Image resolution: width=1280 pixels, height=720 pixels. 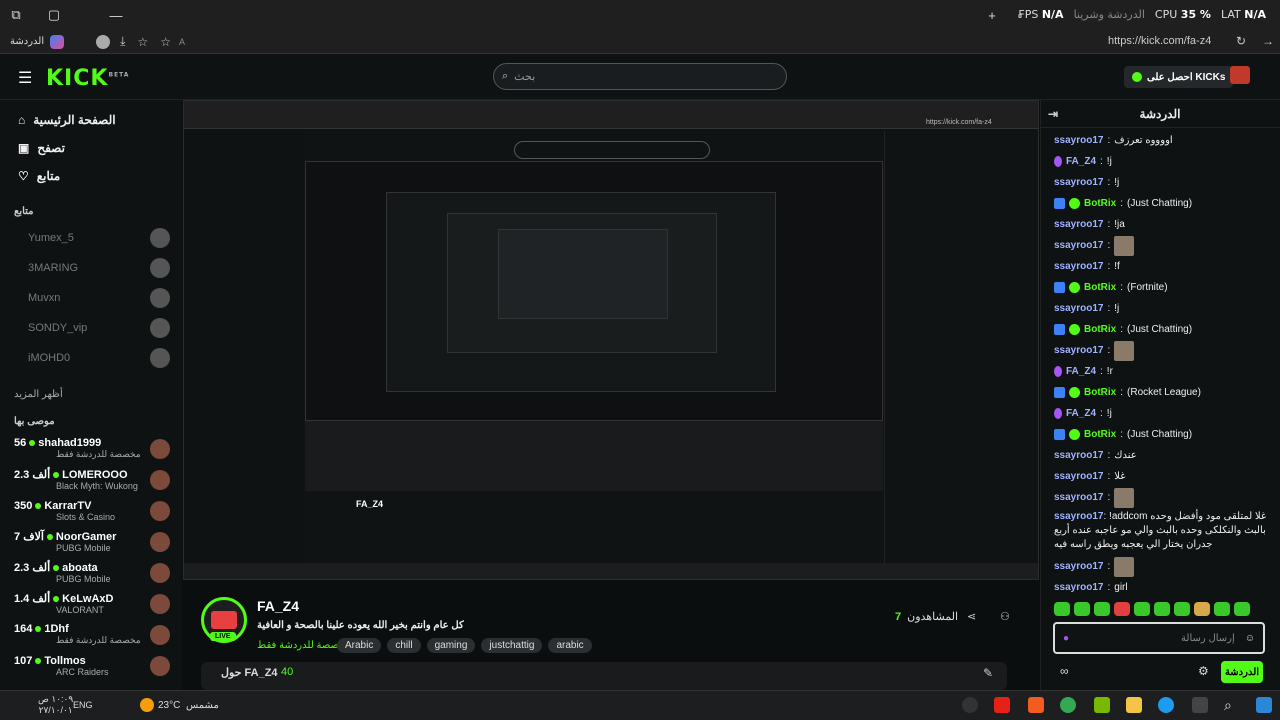 I want to click on verified-badge-icon, so click(x=1074, y=392).